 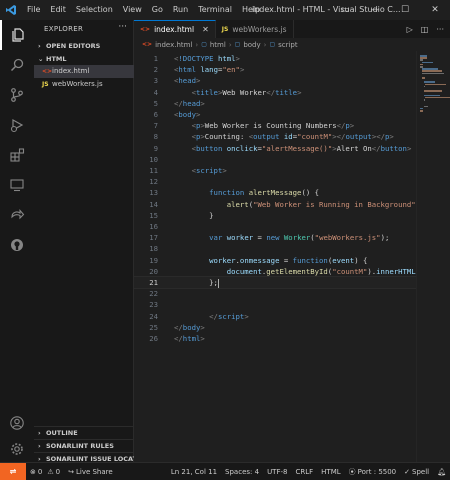 What do you see at coordinates (33, 10) in the screenshot?
I see `menu-file: File` at bounding box center [33, 10].